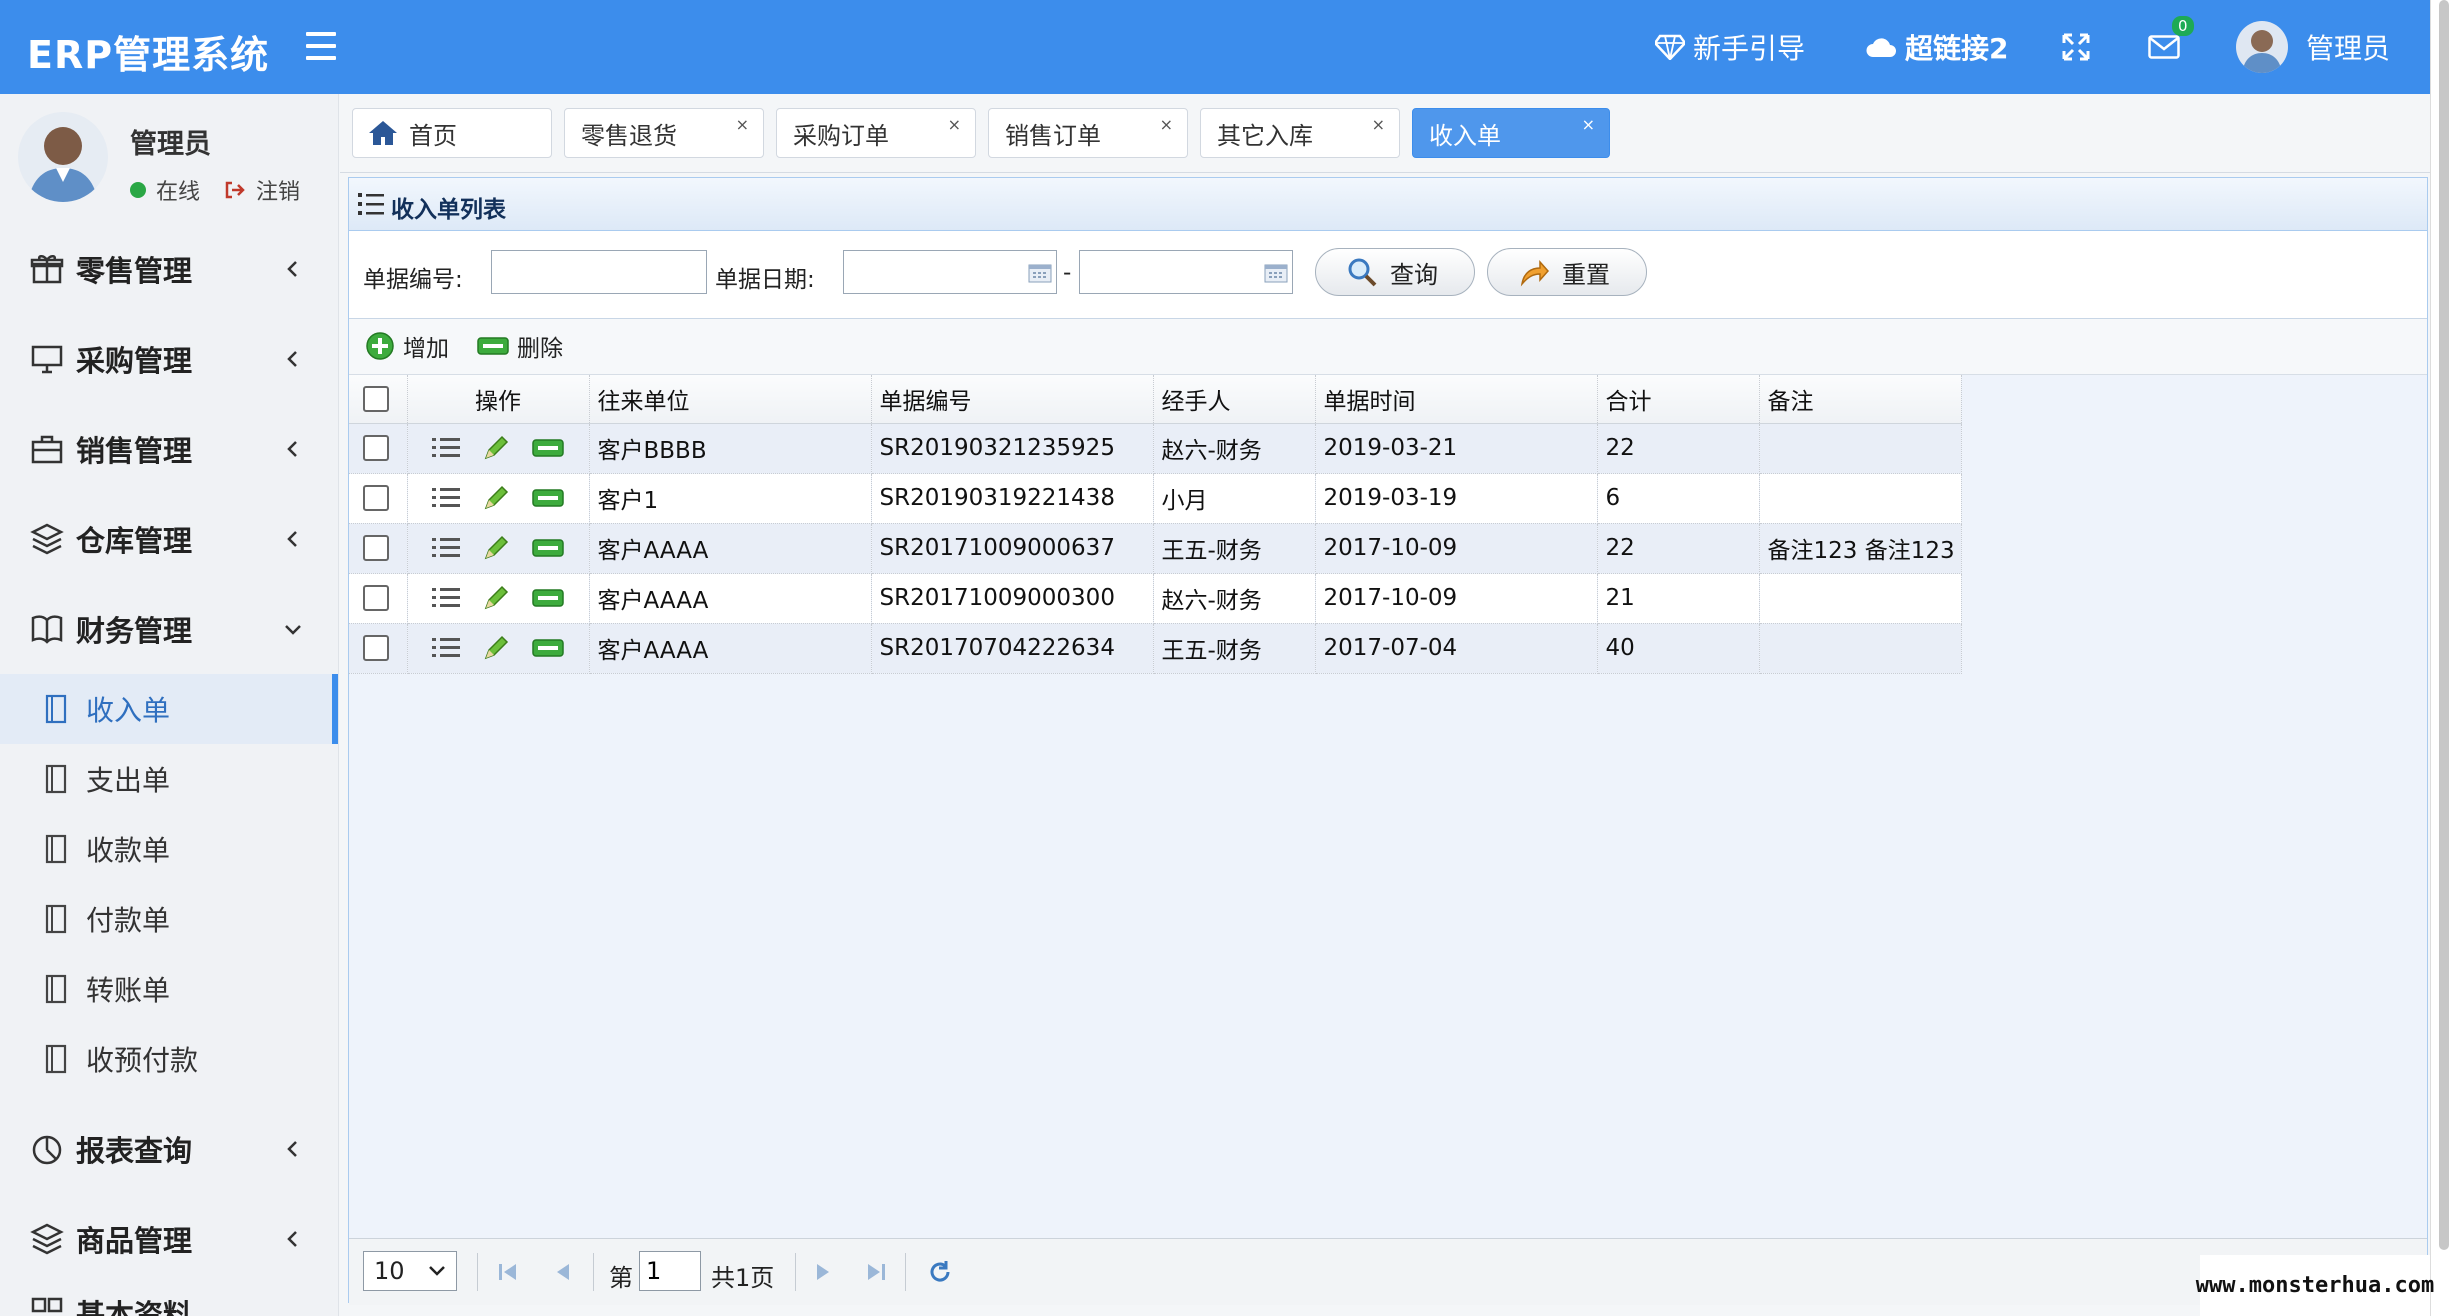 Image resolution: width=2458 pixels, height=1316 pixels. What do you see at coordinates (1186, 272) in the screenshot?
I see `end-date-input` at bounding box center [1186, 272].